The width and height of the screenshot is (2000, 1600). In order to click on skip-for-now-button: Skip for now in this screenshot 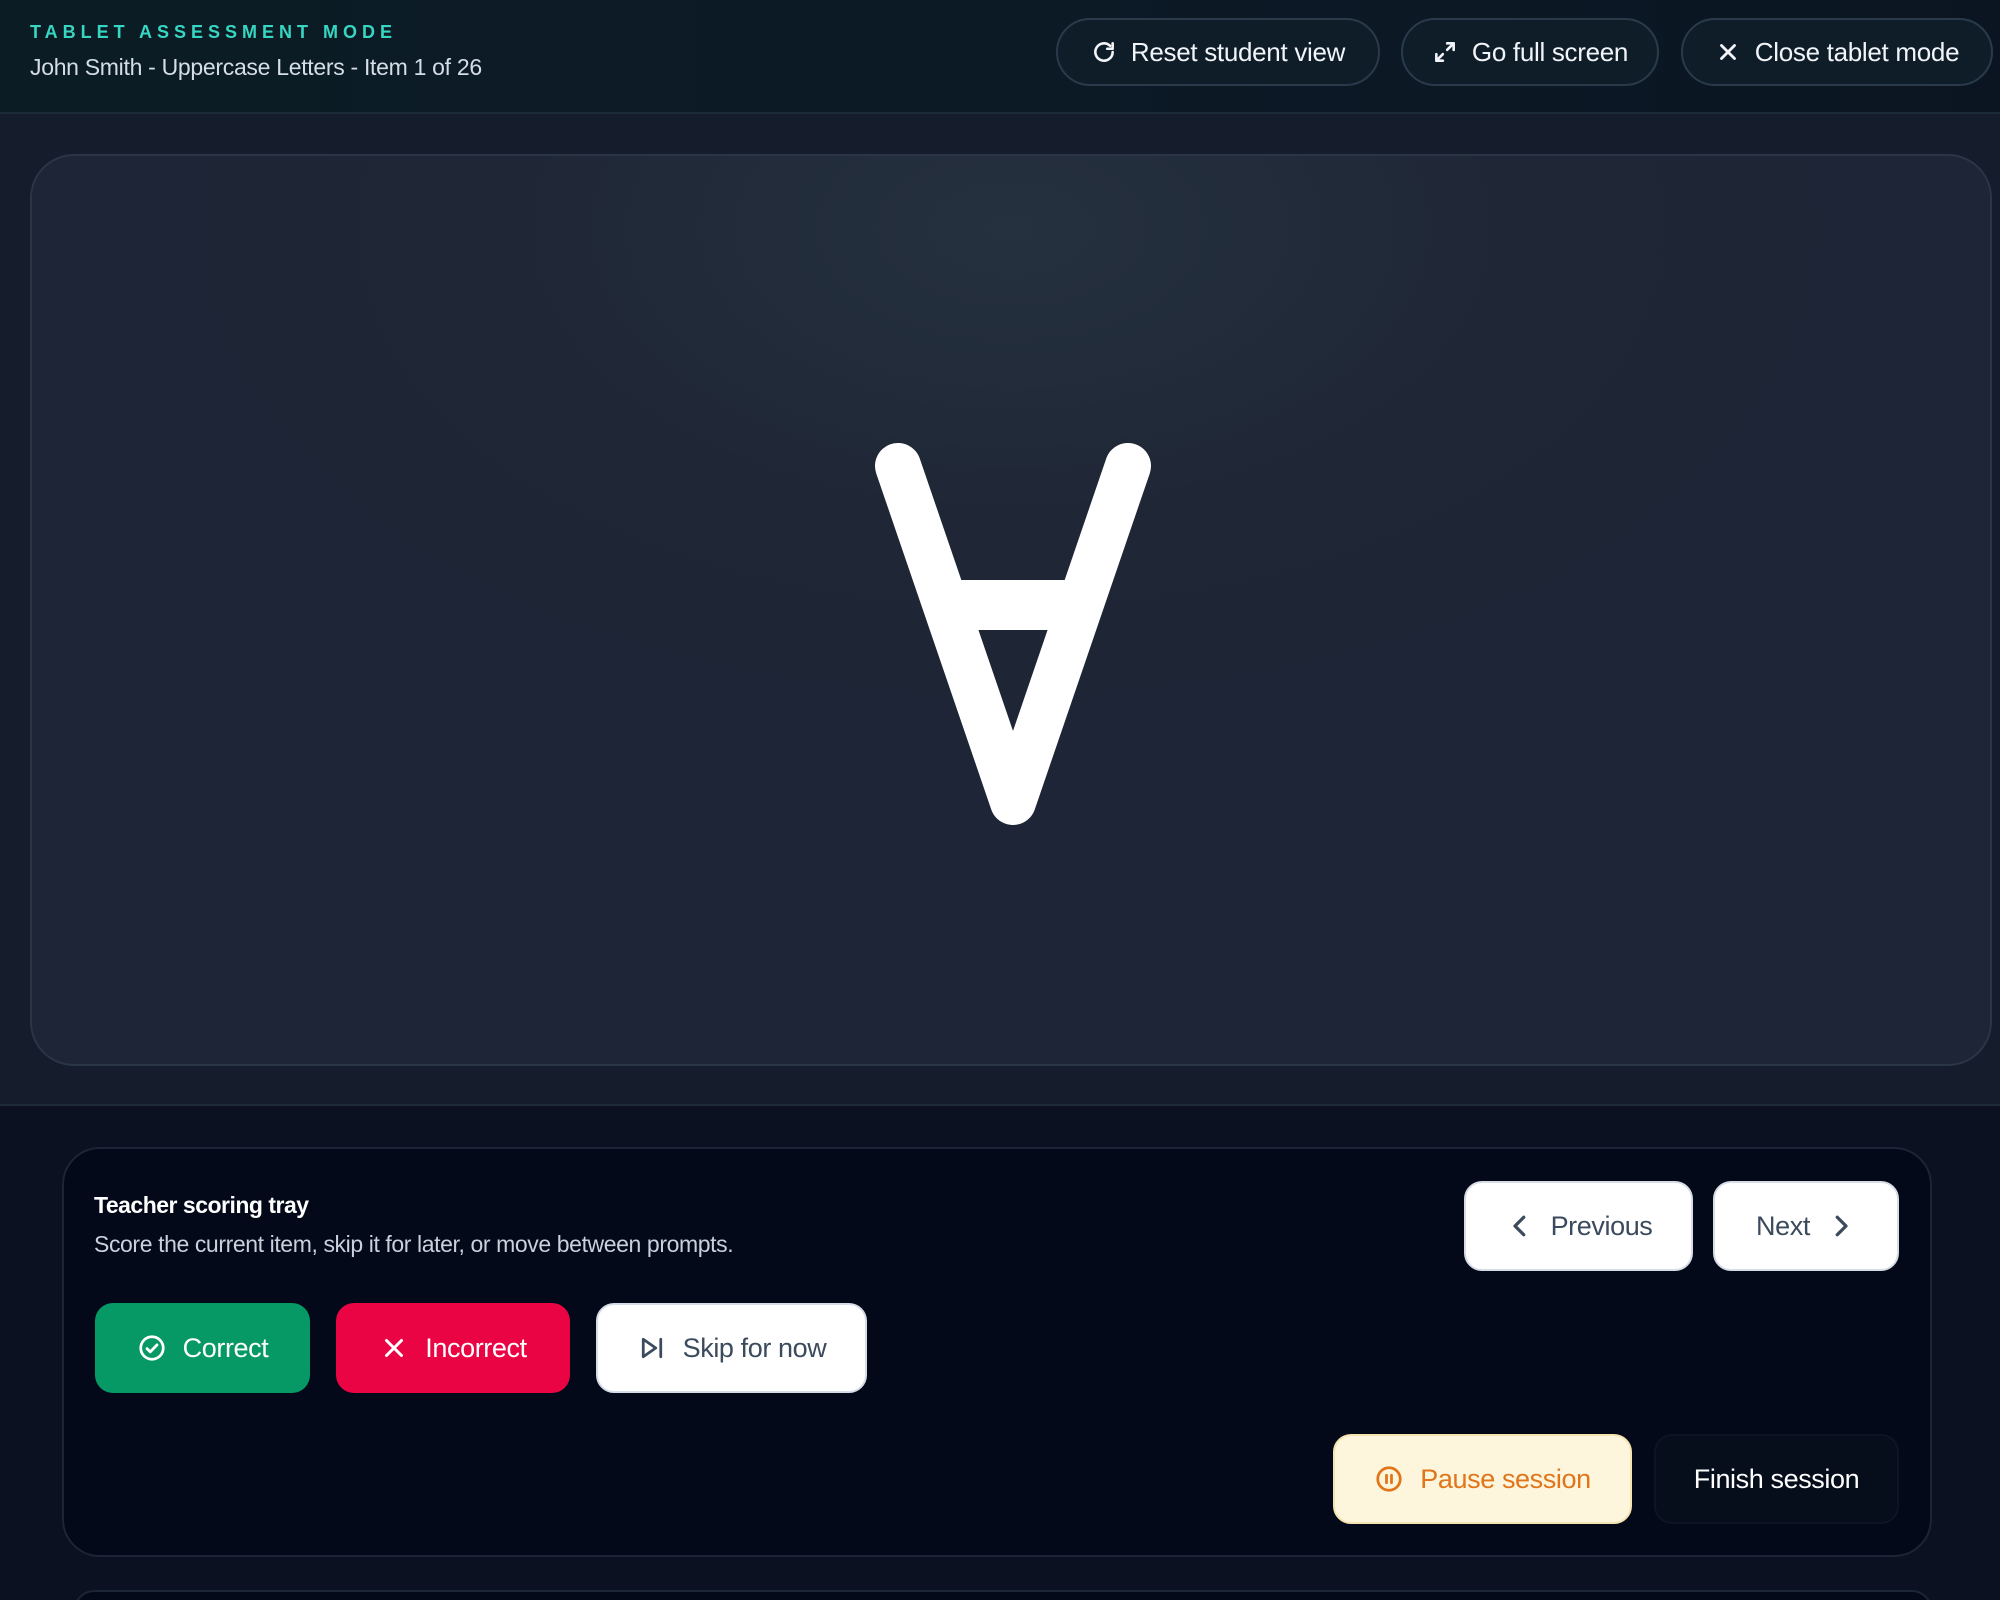, I will do `click(731, 1348)`.